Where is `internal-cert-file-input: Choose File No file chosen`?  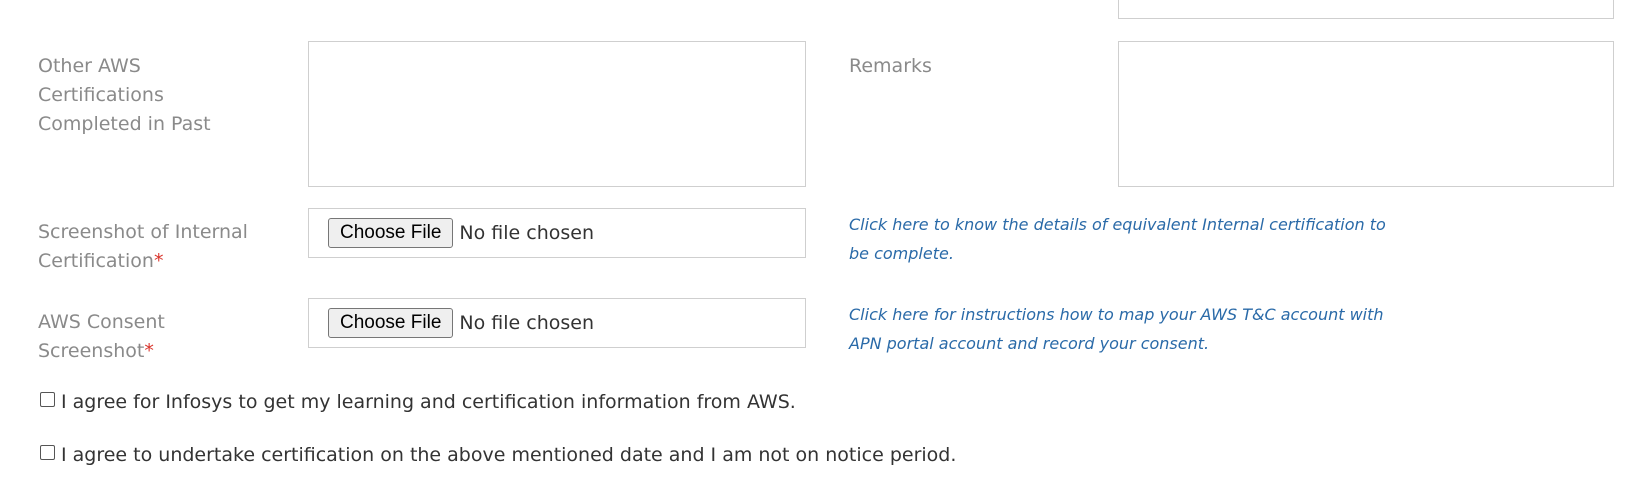
internal-cert-file-input: Choose File No file chosen is located at coordinates (557, 233).